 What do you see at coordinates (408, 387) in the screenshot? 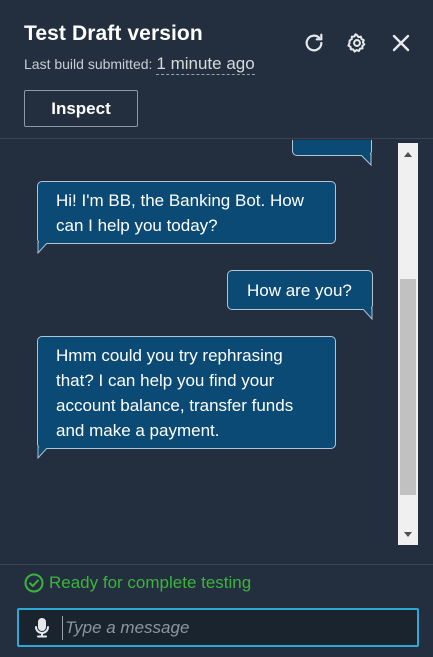
I see `scroll-thumb` at bounding box center [408, 387].